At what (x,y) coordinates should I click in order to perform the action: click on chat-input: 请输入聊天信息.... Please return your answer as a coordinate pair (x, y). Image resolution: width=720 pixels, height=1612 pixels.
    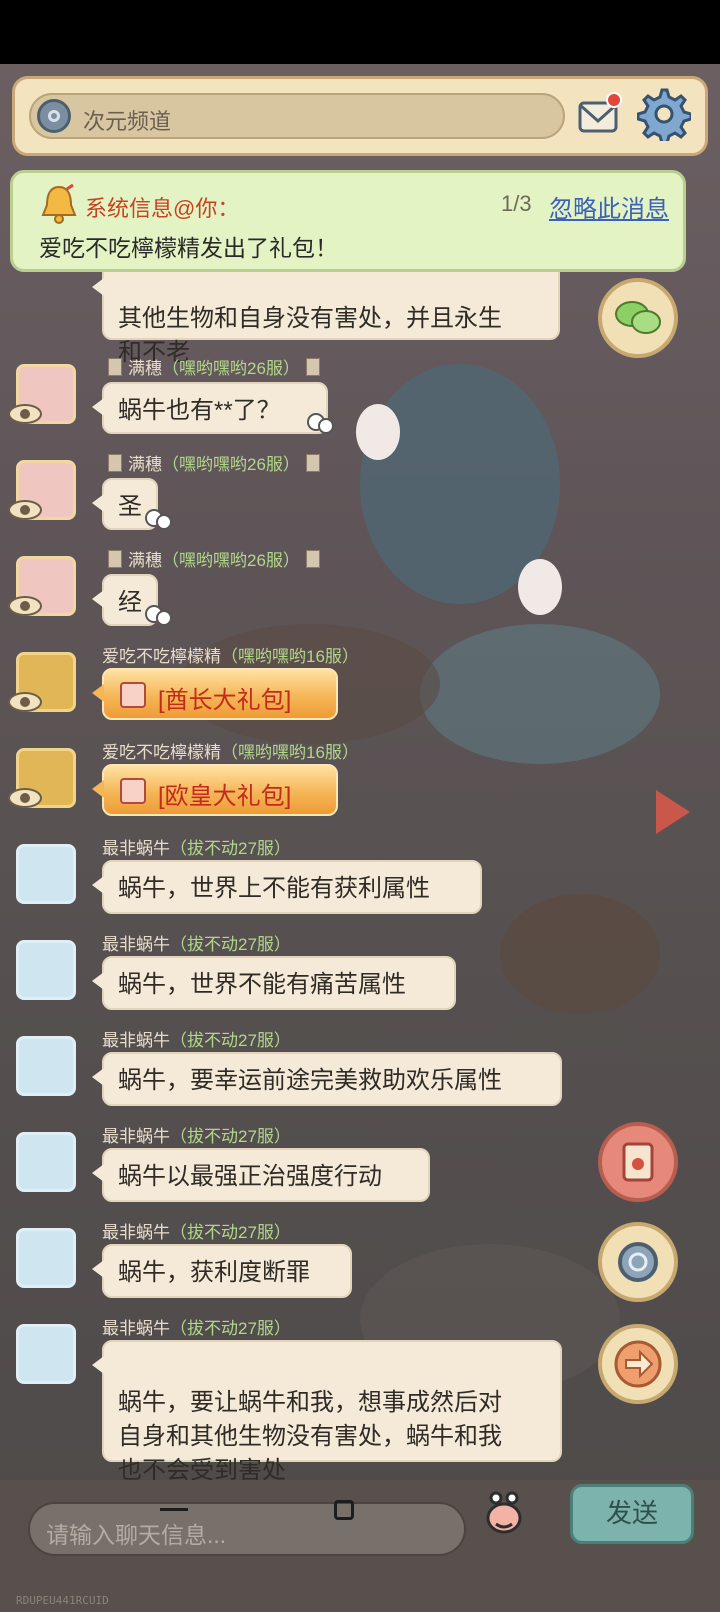
    Looking at the image, I should click on (247, 1529).